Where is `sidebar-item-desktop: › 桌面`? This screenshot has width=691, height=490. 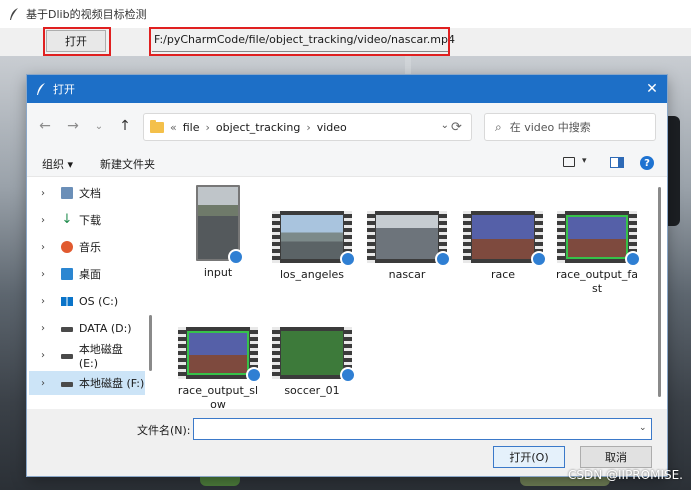 sidebar-item-desktop: › 桌面 is located at coordinates (87, 274).